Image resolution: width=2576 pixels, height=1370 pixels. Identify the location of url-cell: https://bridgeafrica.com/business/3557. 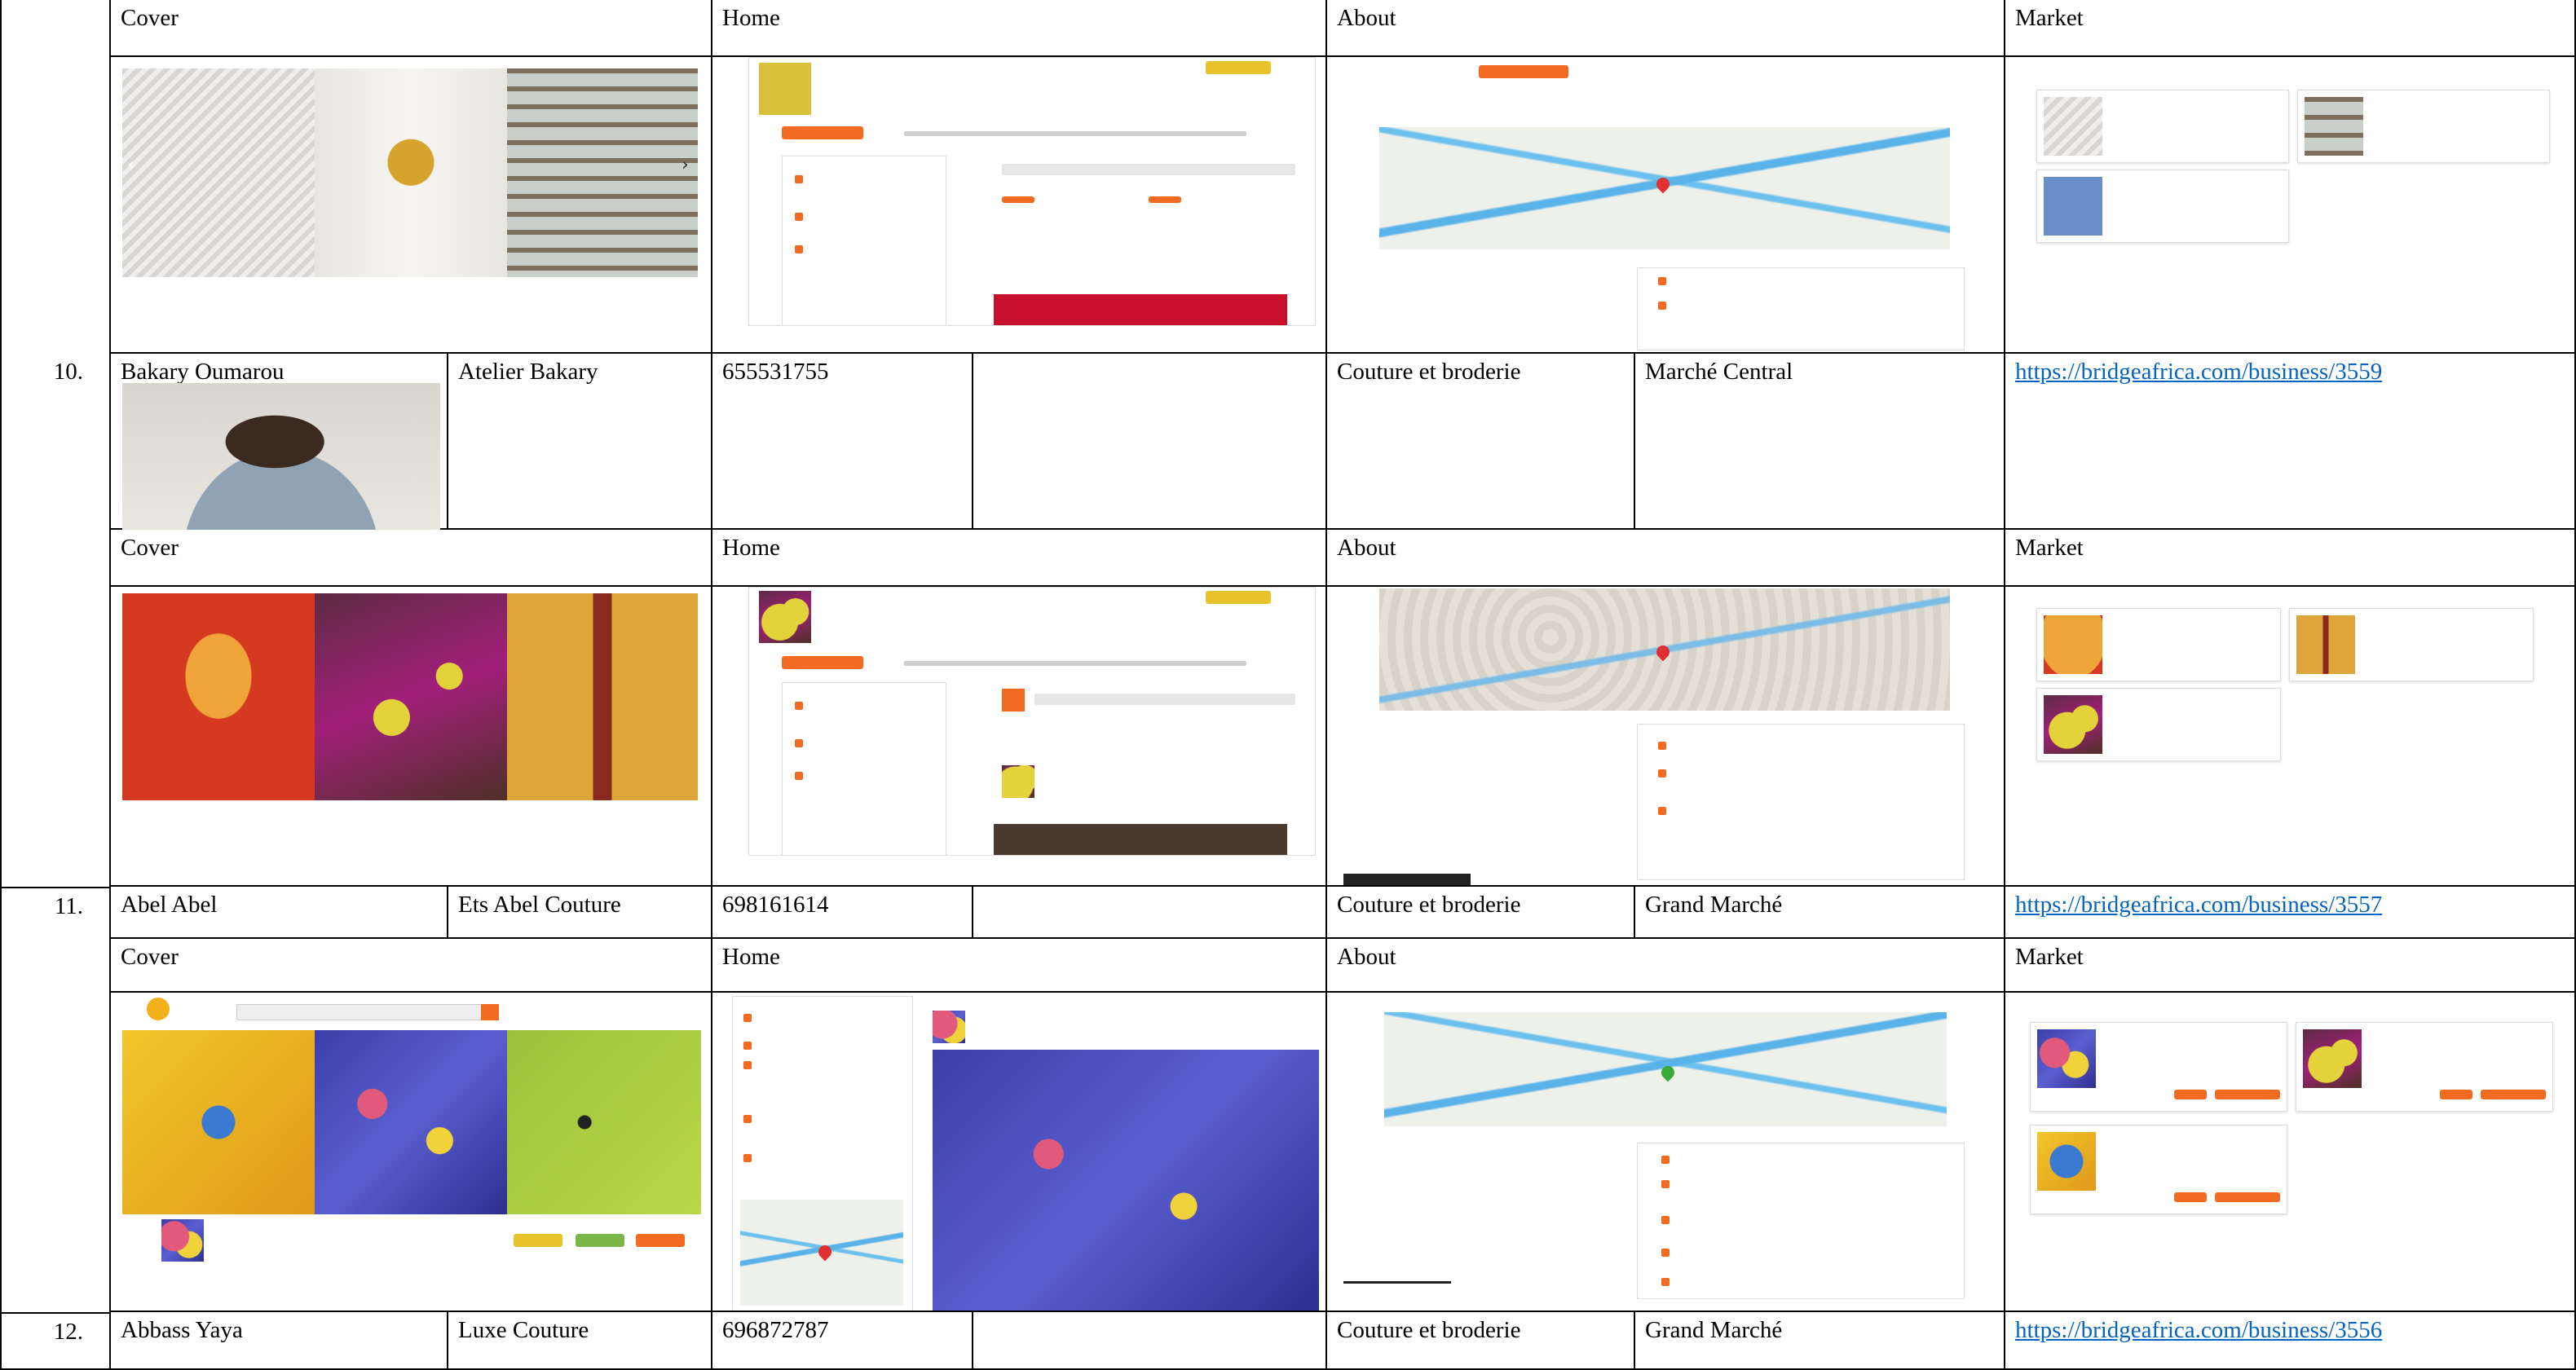
(2290, 913).